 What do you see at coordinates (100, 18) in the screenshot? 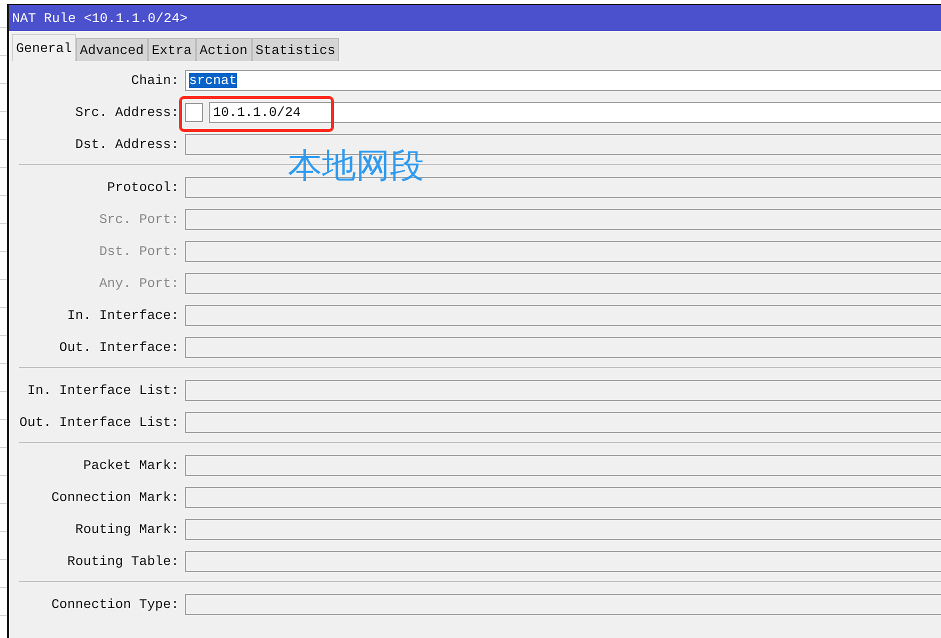
I see `window-title: NAT Rule <10.1.1.0/24>` at bounding box center [100, 18].